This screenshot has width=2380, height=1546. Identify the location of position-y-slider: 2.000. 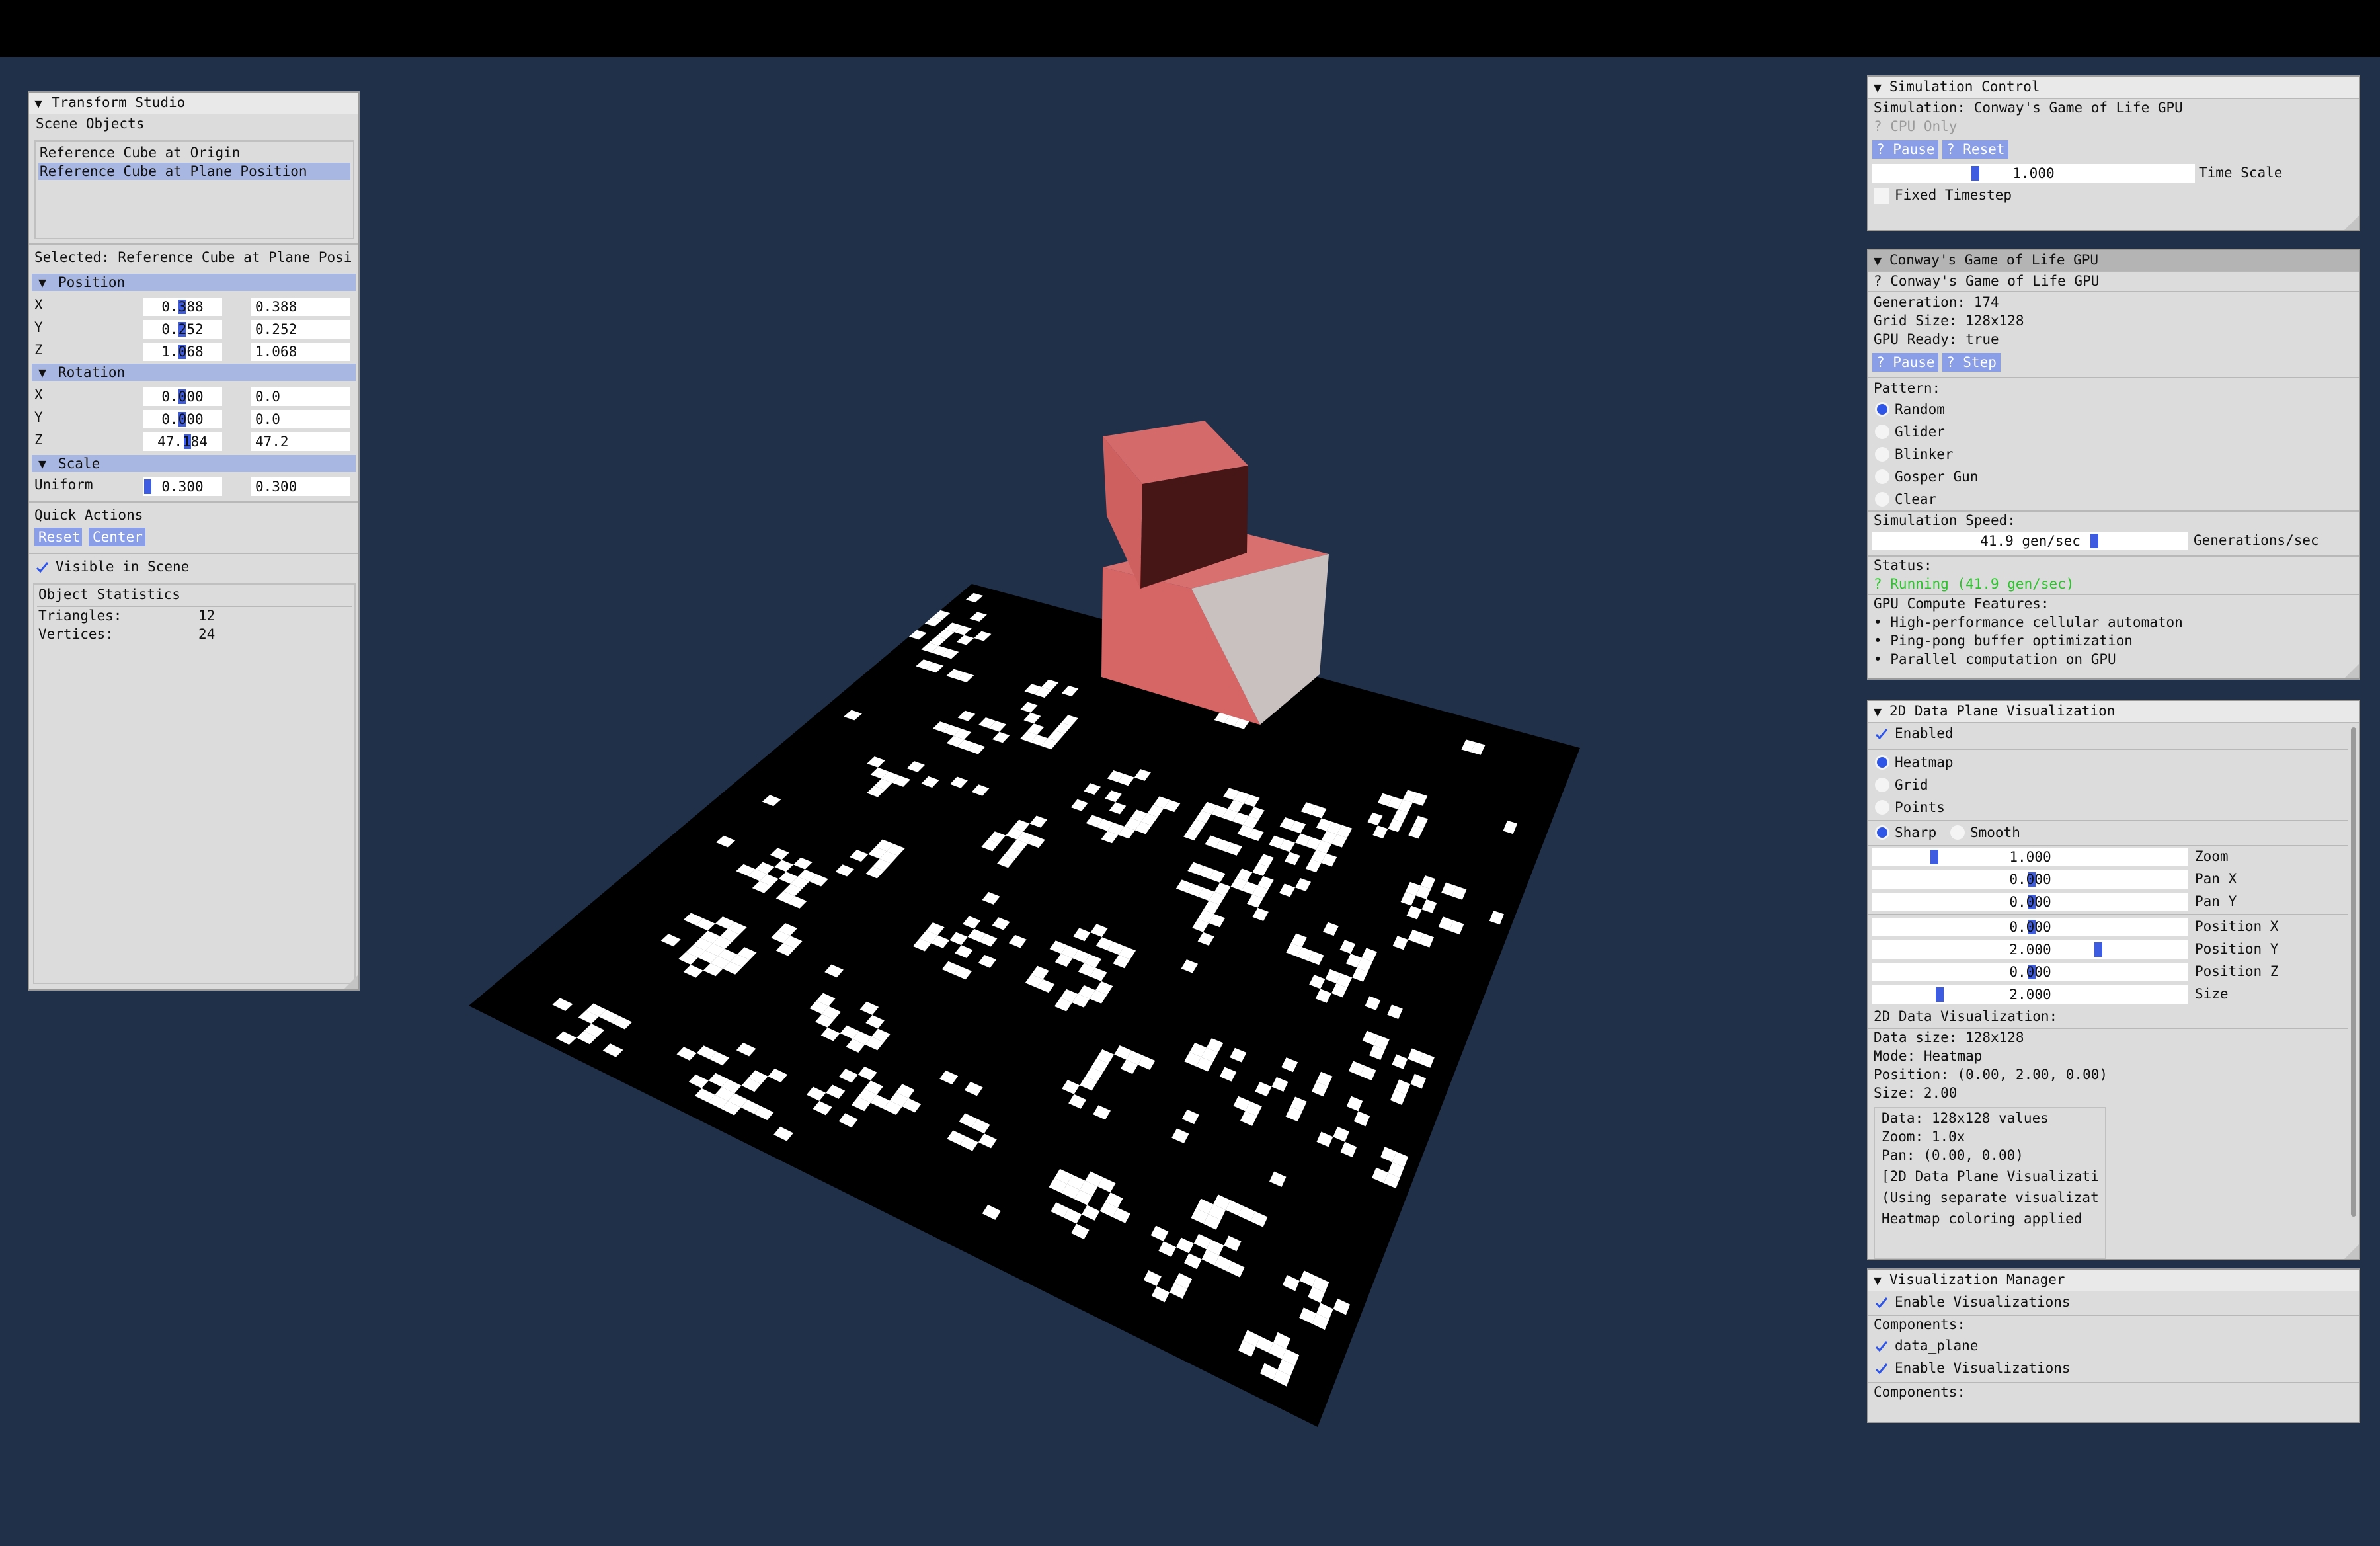
(2030, 949).